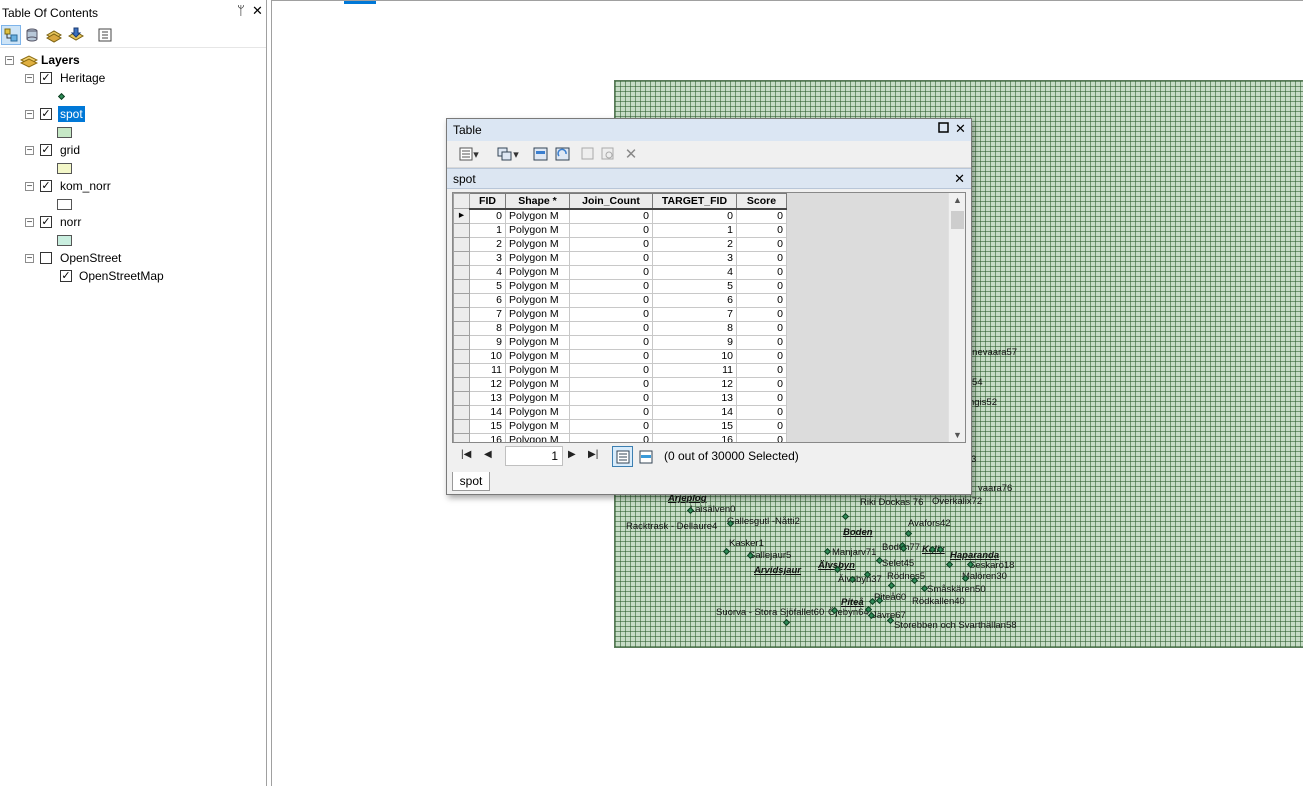  I want to click on previous-record-icon: ◀, so click(488, 454).